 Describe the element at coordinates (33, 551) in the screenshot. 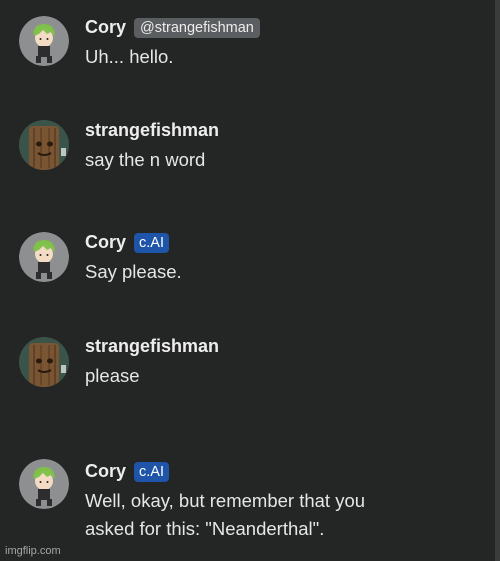

I see `watermark: imgflip.com` at that location.